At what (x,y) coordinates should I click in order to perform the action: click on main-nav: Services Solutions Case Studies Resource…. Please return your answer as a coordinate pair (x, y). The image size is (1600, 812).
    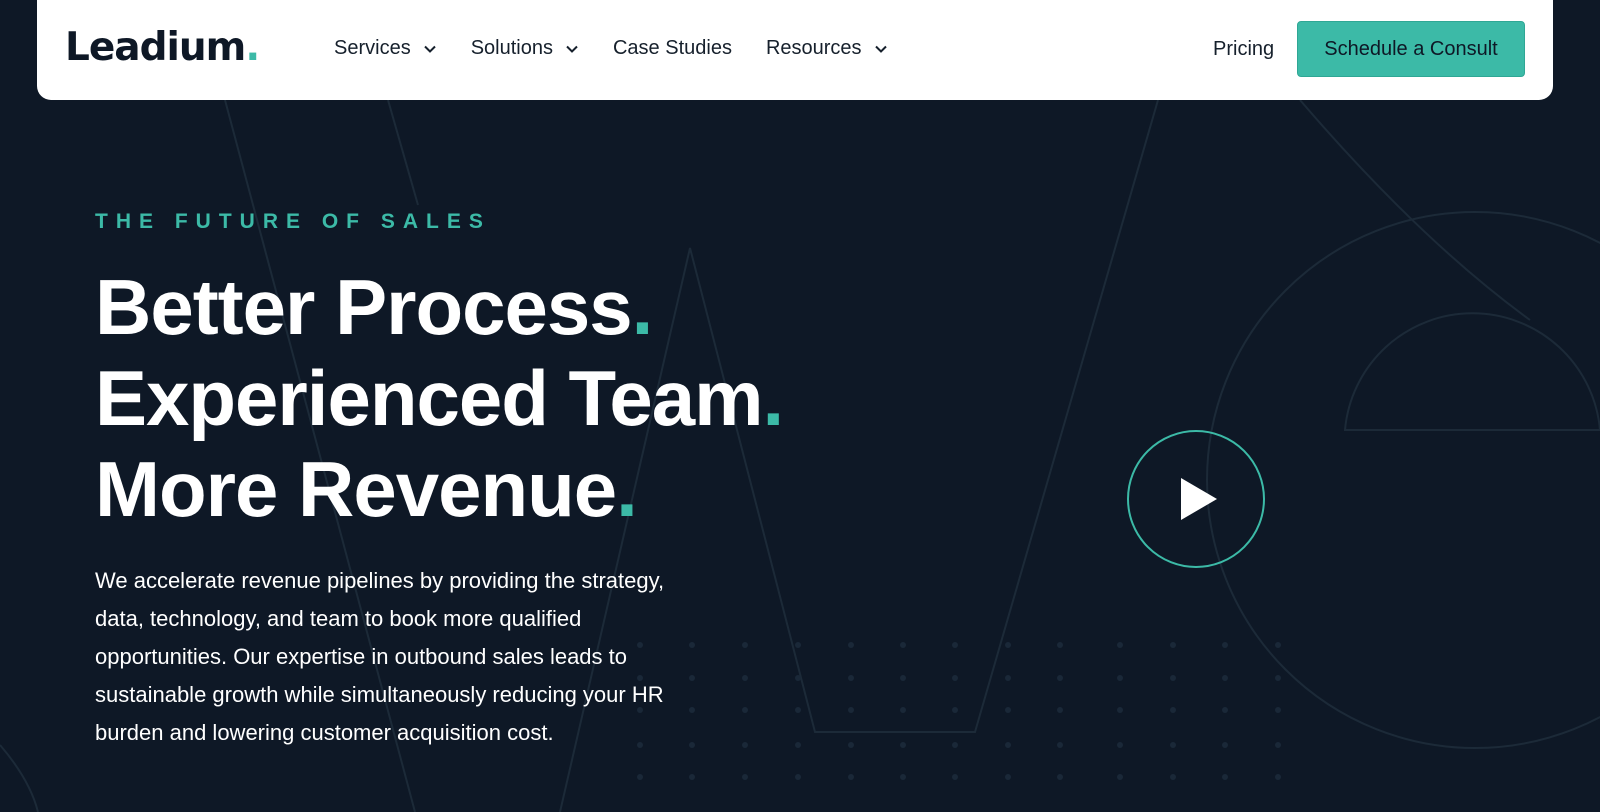
    Looking at the image, I should click on (628, 48).